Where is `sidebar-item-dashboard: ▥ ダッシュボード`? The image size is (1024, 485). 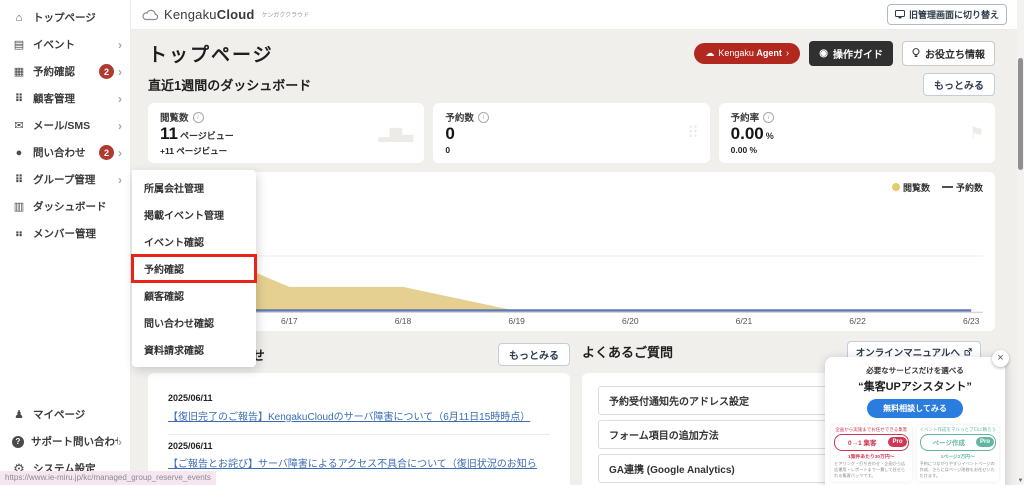
sidebar-item-dashboard: ▥ ダッシュボード is located at coordinates (65, 206).